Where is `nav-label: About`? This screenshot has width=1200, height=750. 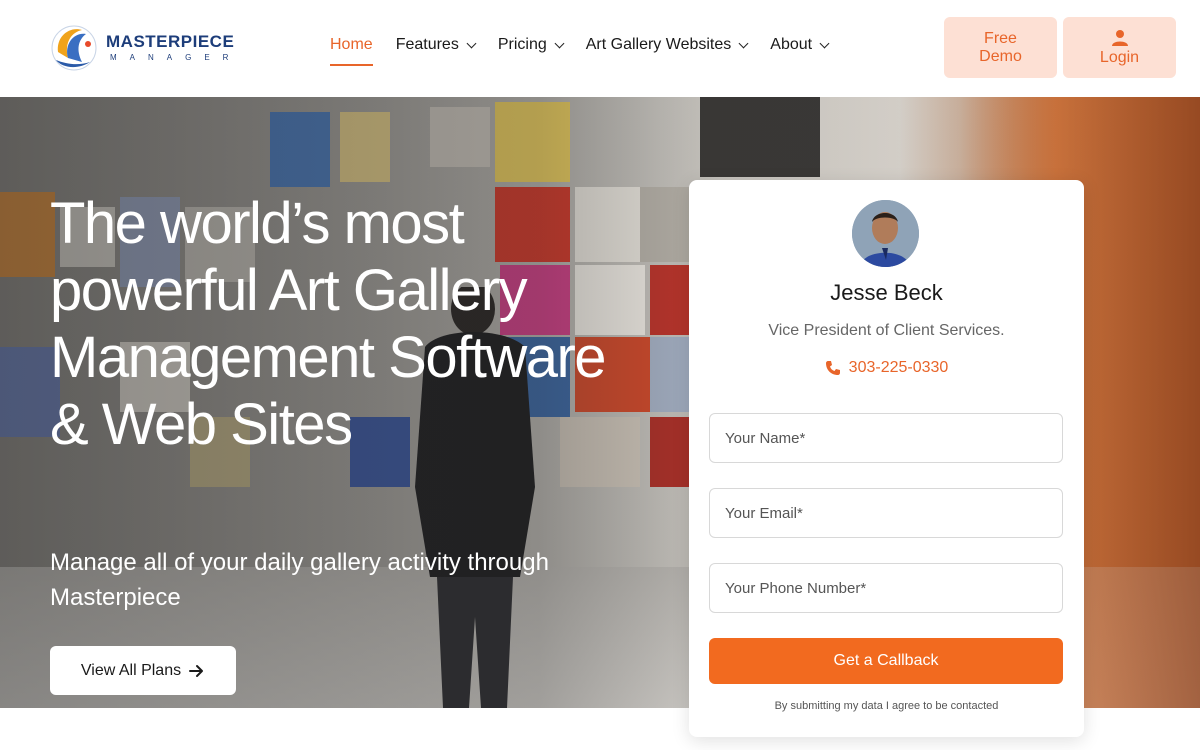 nav-label: About is located at coordinates (791, 44).